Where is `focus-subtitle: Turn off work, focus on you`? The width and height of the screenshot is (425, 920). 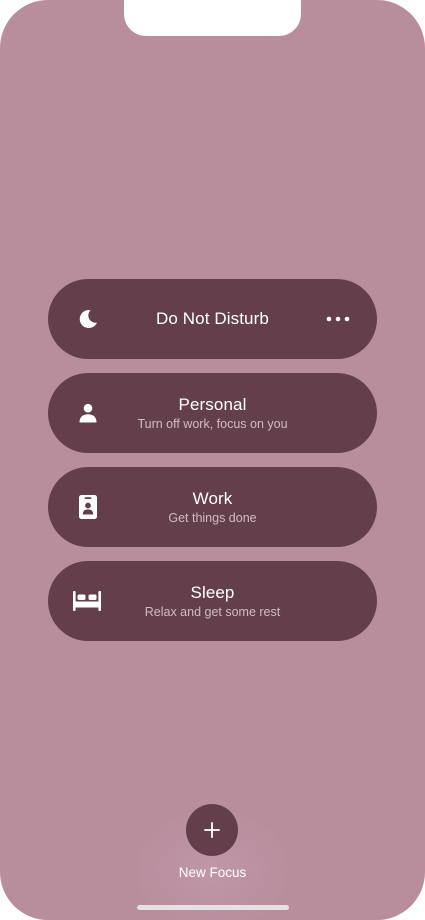
focus-subtitle: Turn off work, focus on you is located at coordinates (212, 423).